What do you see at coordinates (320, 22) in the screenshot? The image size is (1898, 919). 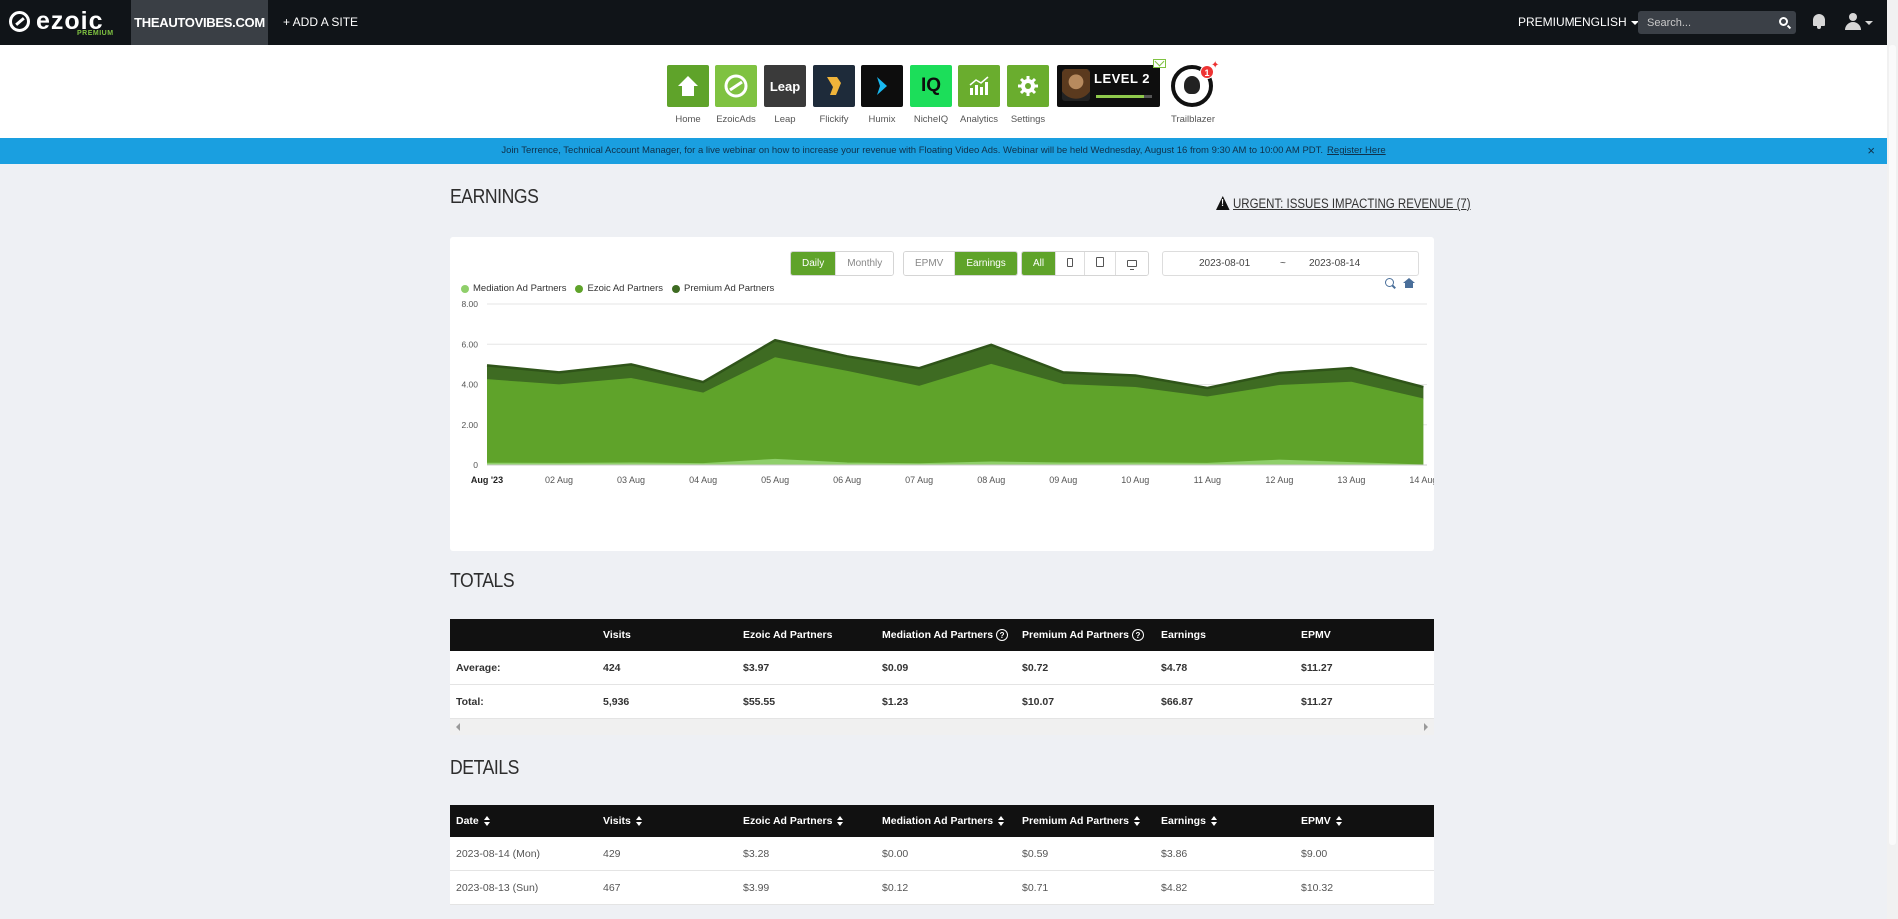 I see `add-site-link: + ADD A SITE` at bounding box center [320, 22].